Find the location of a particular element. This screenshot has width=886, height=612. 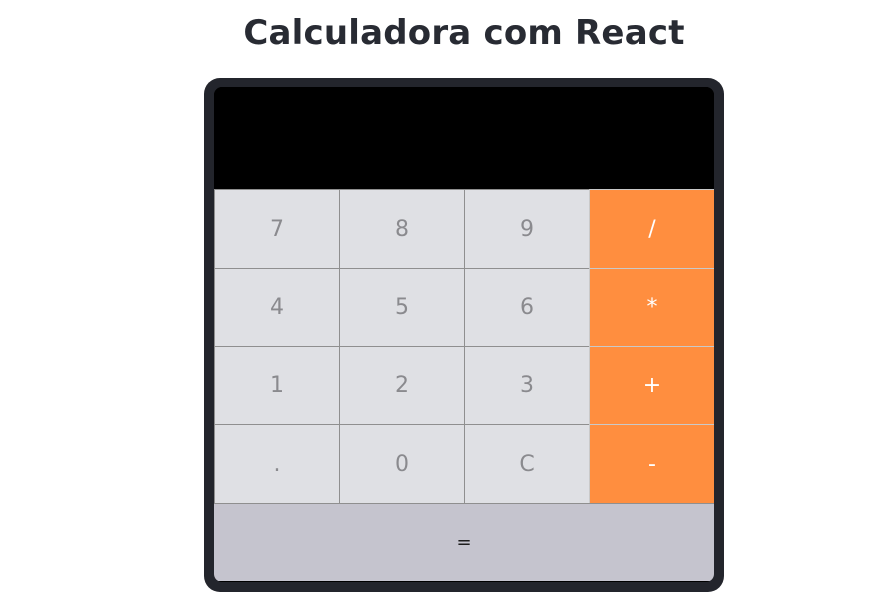

key-3-button: 3 is located at coordinates (527, 385).